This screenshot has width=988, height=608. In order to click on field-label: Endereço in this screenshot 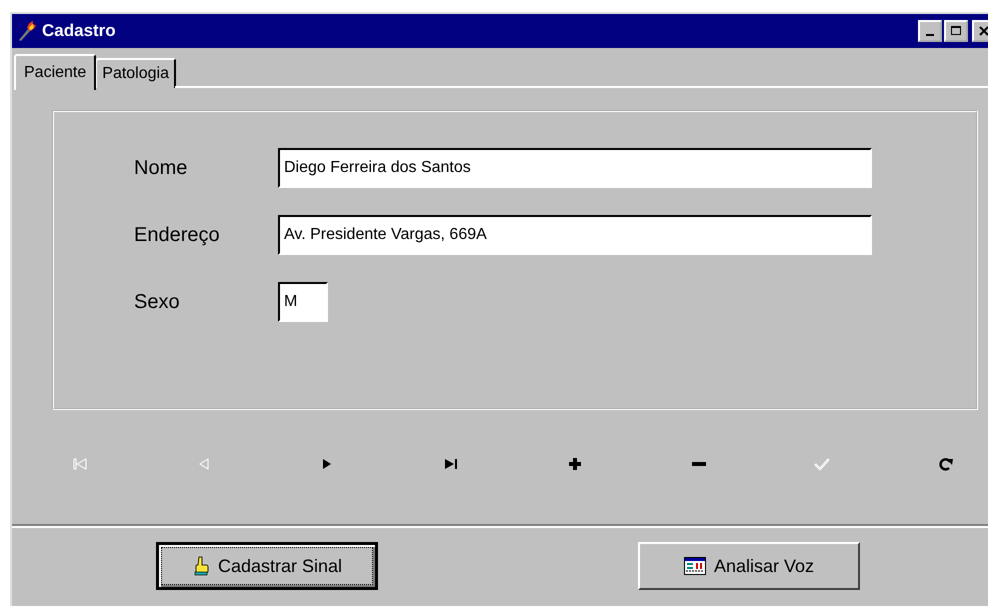, I will do `click(177, 235)`.